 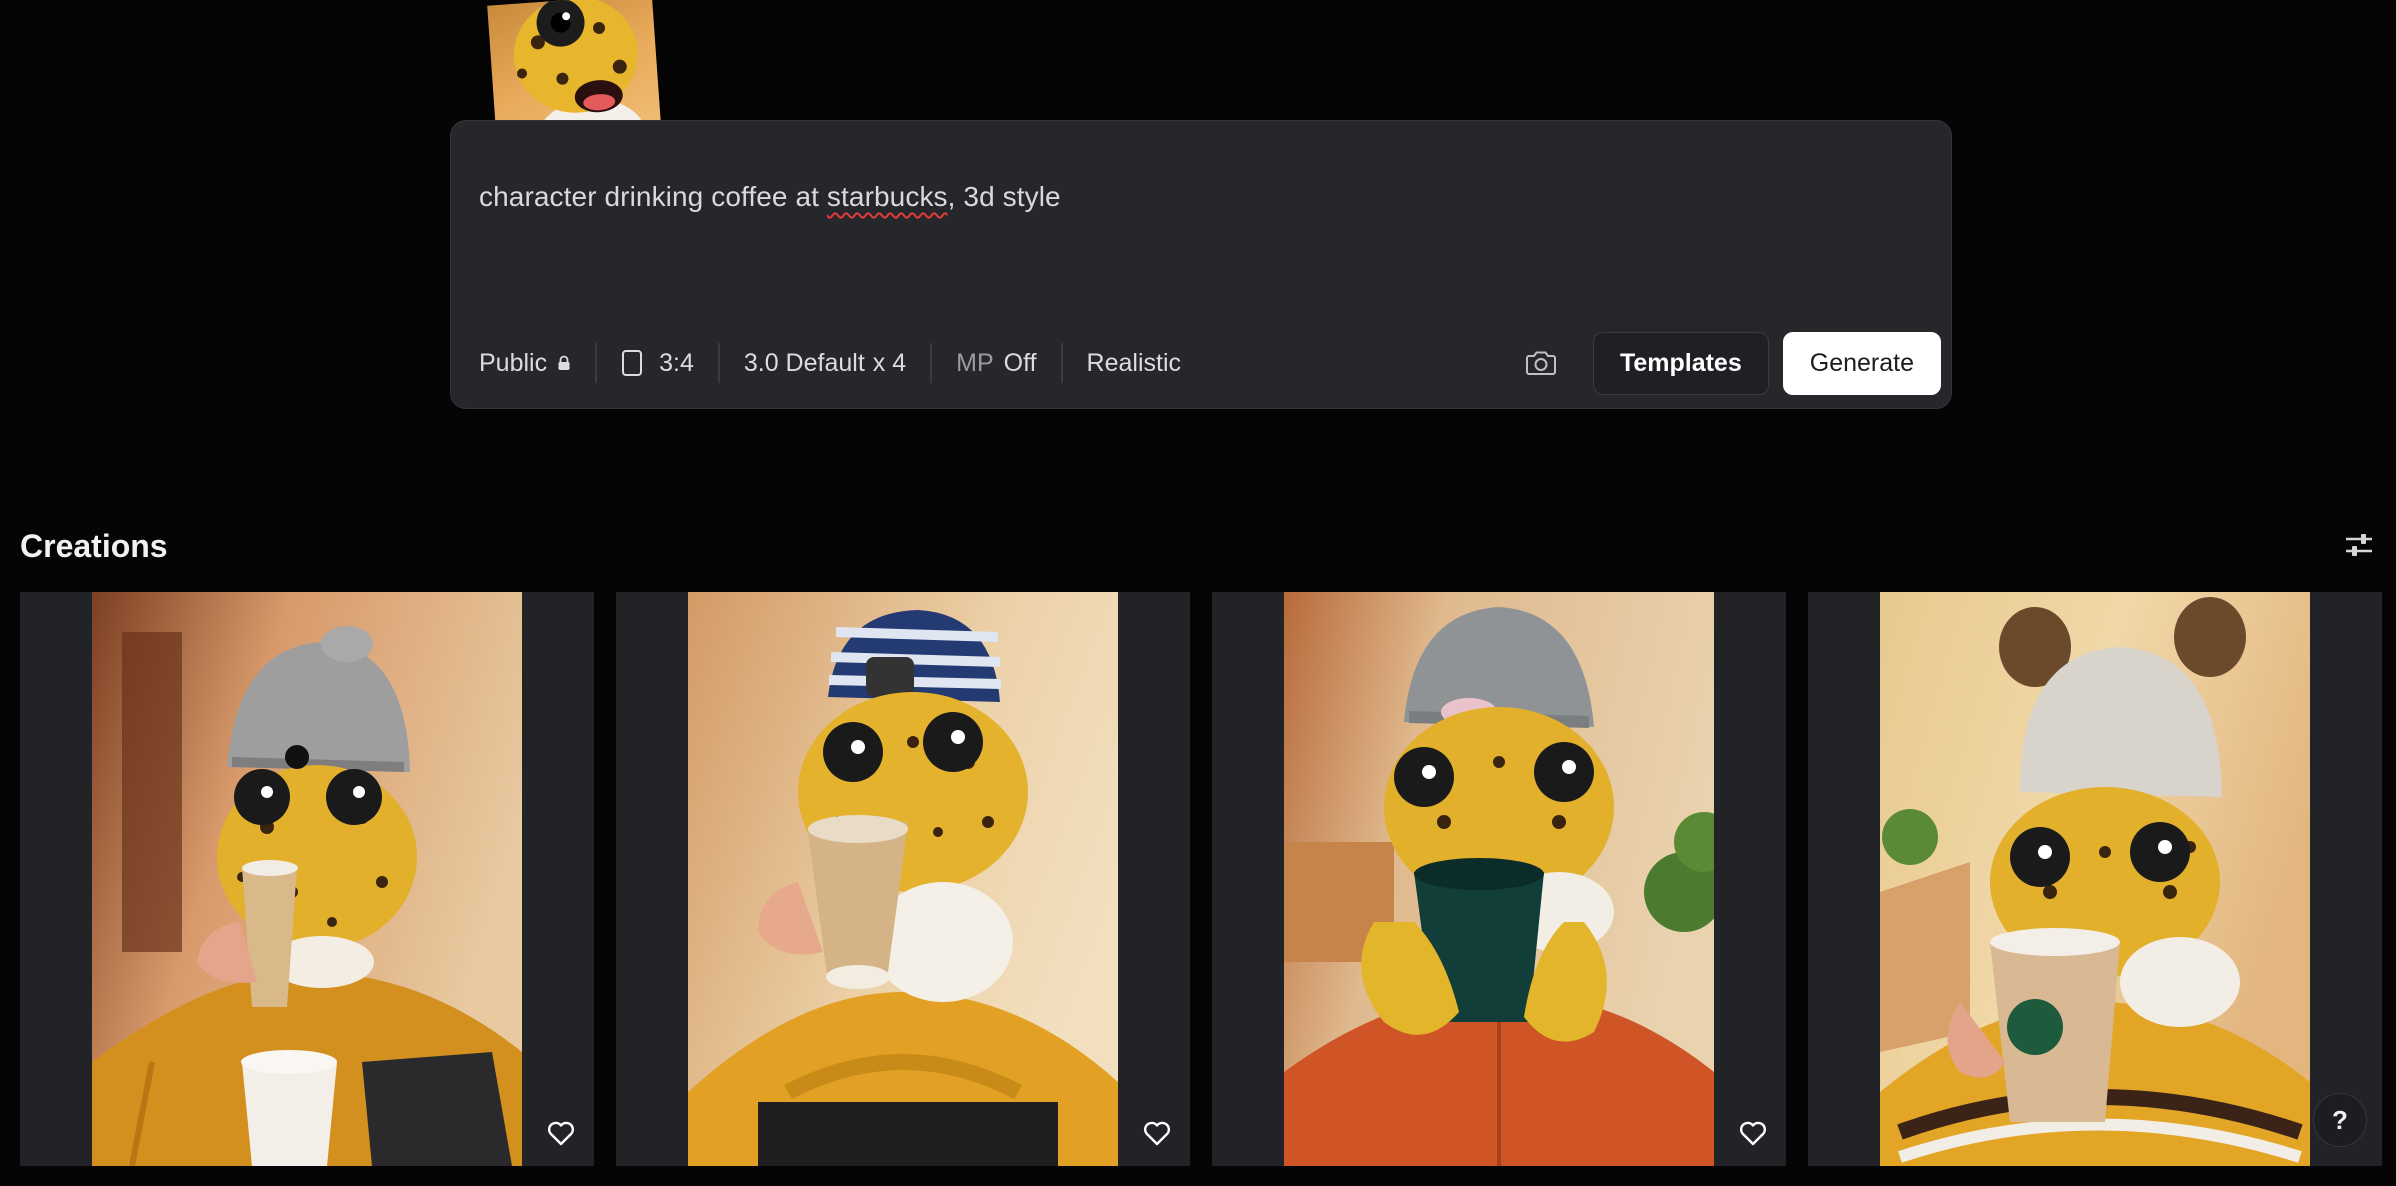 What do you see at coordinates (632, 363) in the screenshot?
I see `portrait-frame-icon` at bounding box center [632, 363].